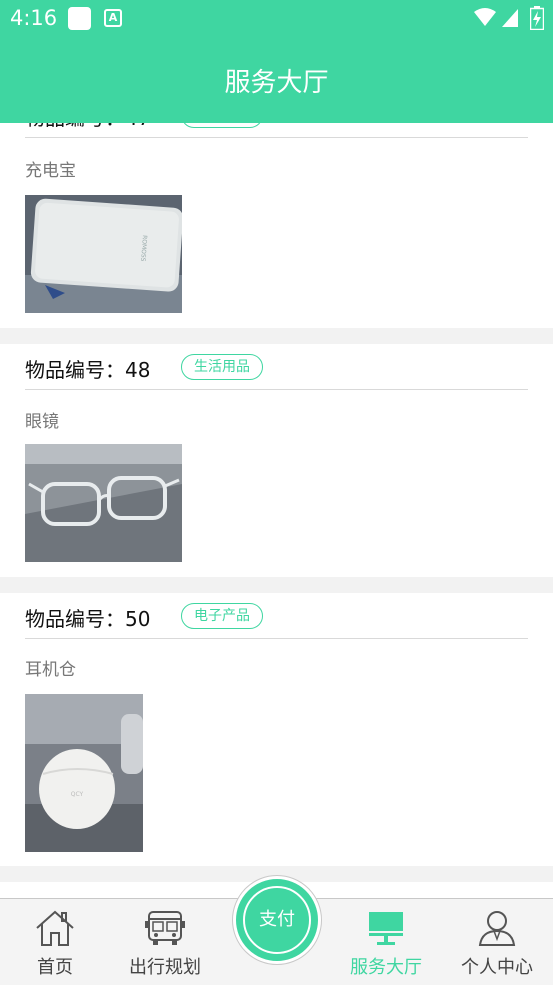  Describe the element at coordinates (276, 83) in the screenshot. I see `page-title: 服务大厅` at that location.